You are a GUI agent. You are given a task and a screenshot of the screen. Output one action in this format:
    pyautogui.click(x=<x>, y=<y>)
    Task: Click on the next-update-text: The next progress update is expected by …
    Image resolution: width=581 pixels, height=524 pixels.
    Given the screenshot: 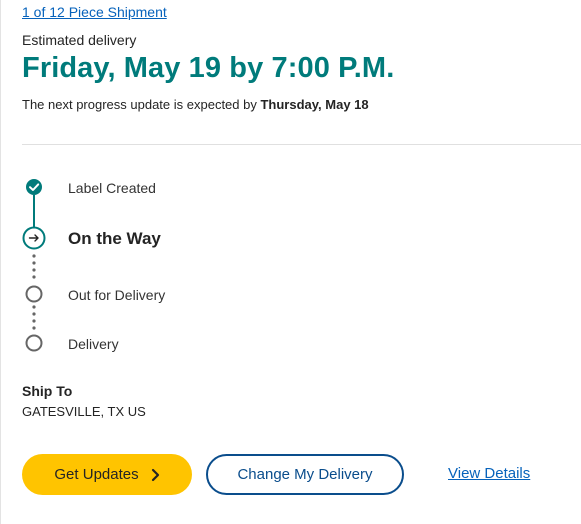 What is the action you would take?
    pyautogui.click(x=195, y=104)
    